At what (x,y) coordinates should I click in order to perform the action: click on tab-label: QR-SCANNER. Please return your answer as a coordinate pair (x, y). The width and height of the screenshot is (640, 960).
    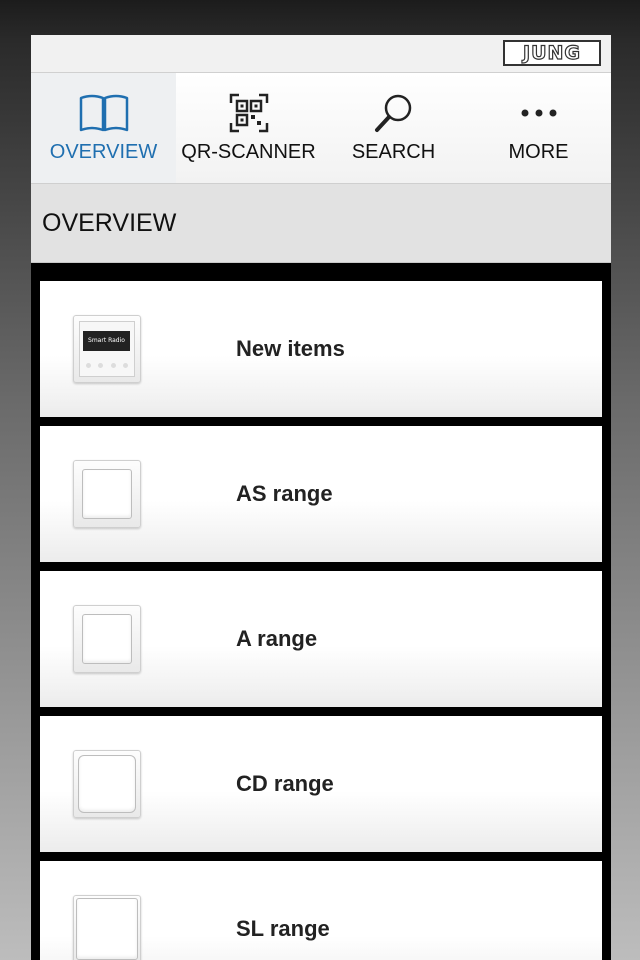
    Looking at the image, I should click on (248, 152).